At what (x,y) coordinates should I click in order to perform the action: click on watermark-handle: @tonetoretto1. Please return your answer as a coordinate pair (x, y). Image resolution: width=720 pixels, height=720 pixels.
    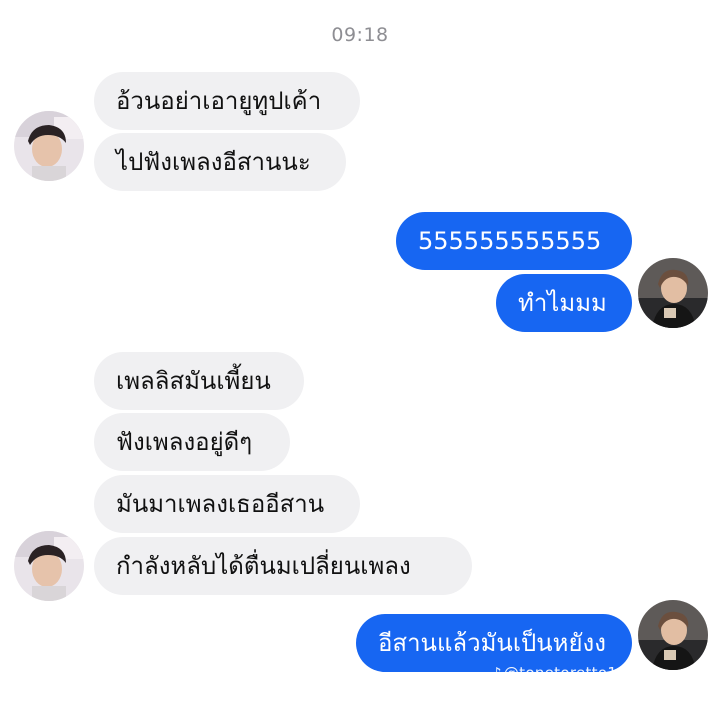
    Looking at the image, I should click on (560, 673).